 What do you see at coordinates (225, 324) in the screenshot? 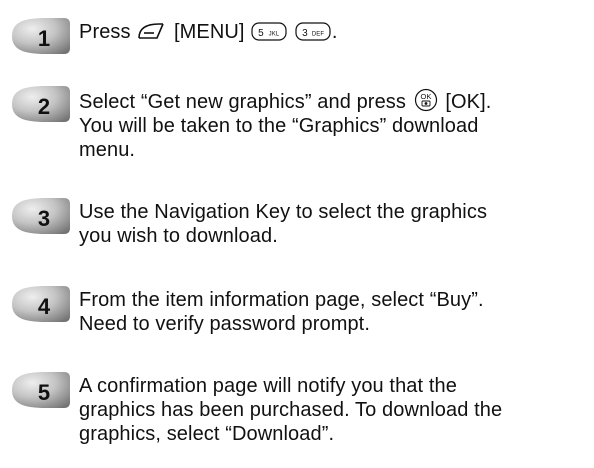
I see `step-line-2: Need to verify password prompt.` at bounding box center [225, 324].